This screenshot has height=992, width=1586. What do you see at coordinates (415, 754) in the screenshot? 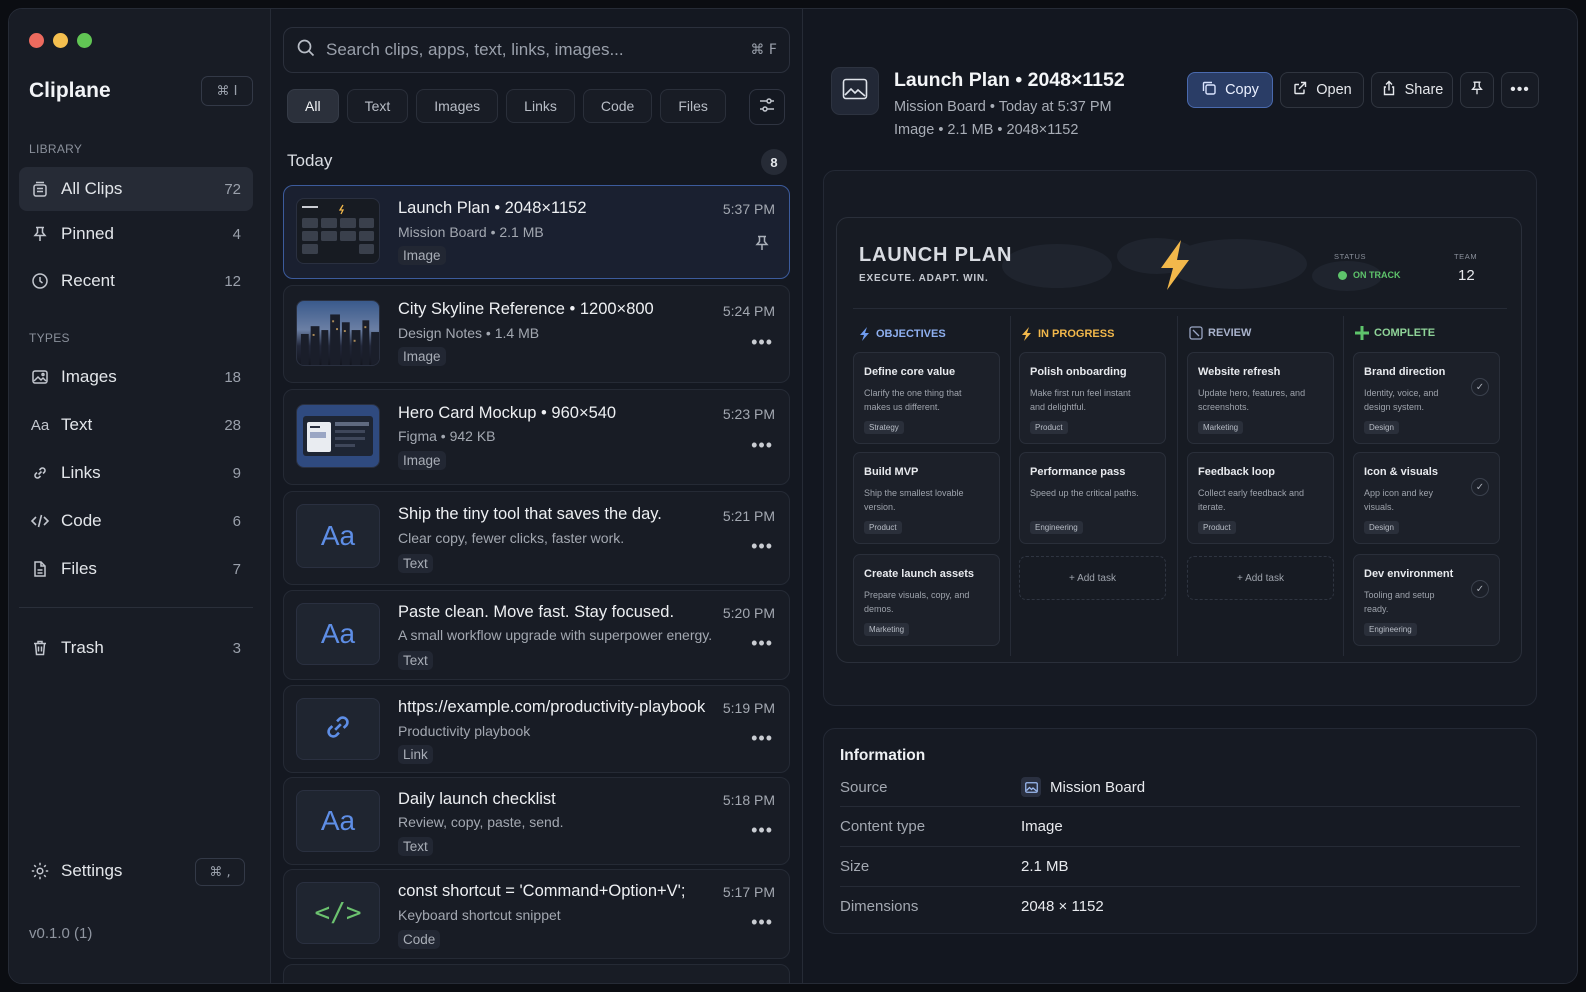
I see `clip-type-badge: Link` at bounding box center [415, 754].